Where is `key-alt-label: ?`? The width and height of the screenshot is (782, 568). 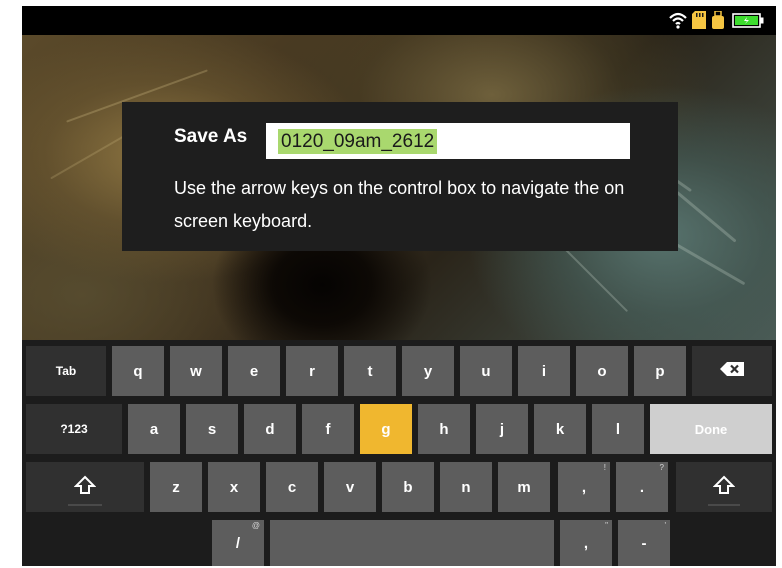 key-alt-label: ? is located at coordinates (661, 467).